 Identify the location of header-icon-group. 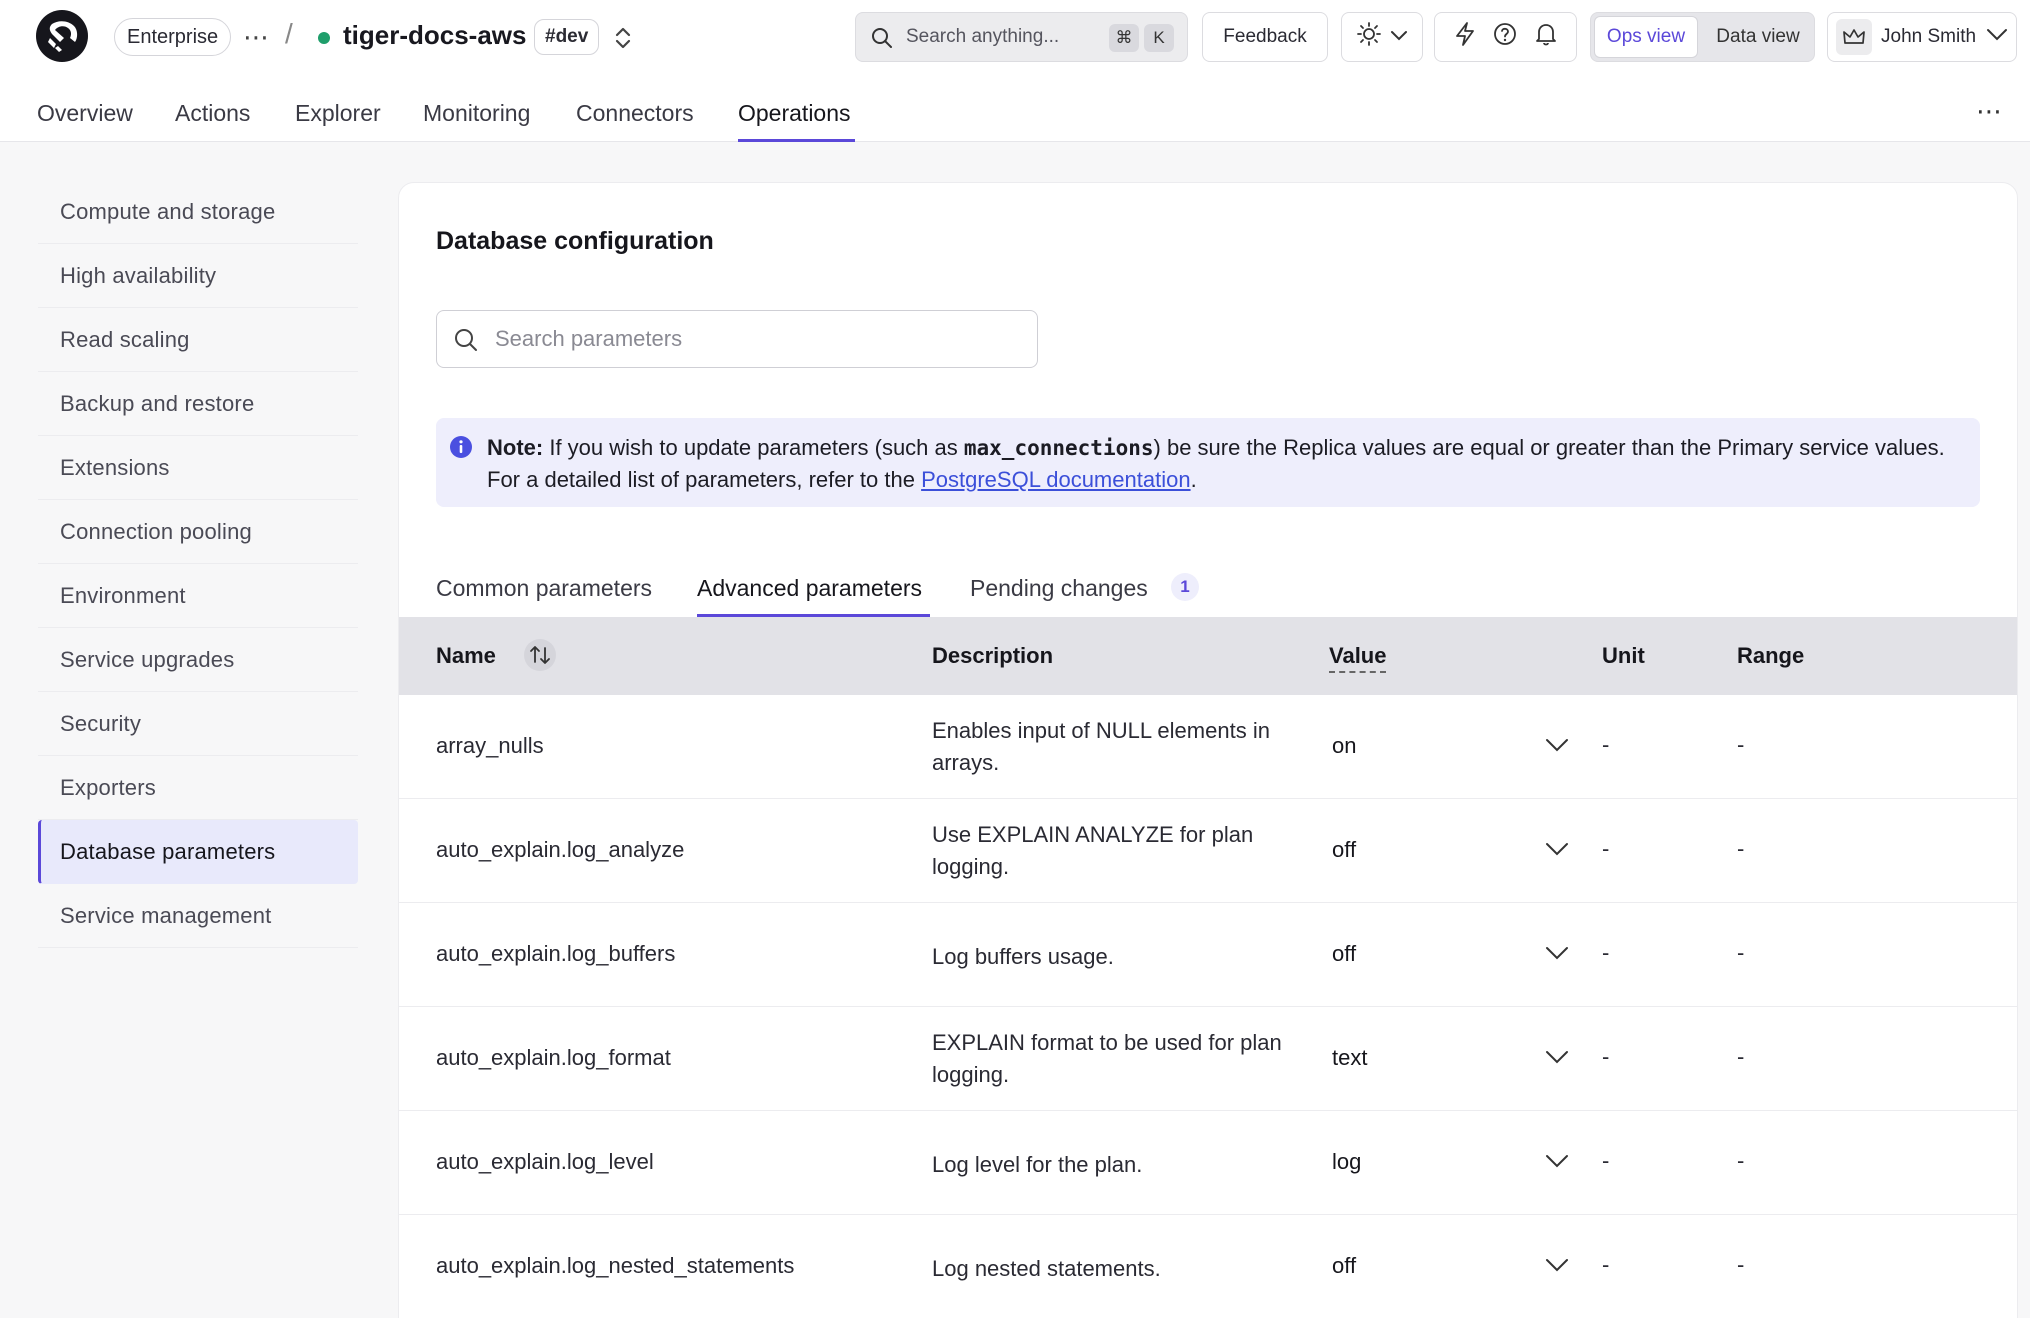
(1505, 37).